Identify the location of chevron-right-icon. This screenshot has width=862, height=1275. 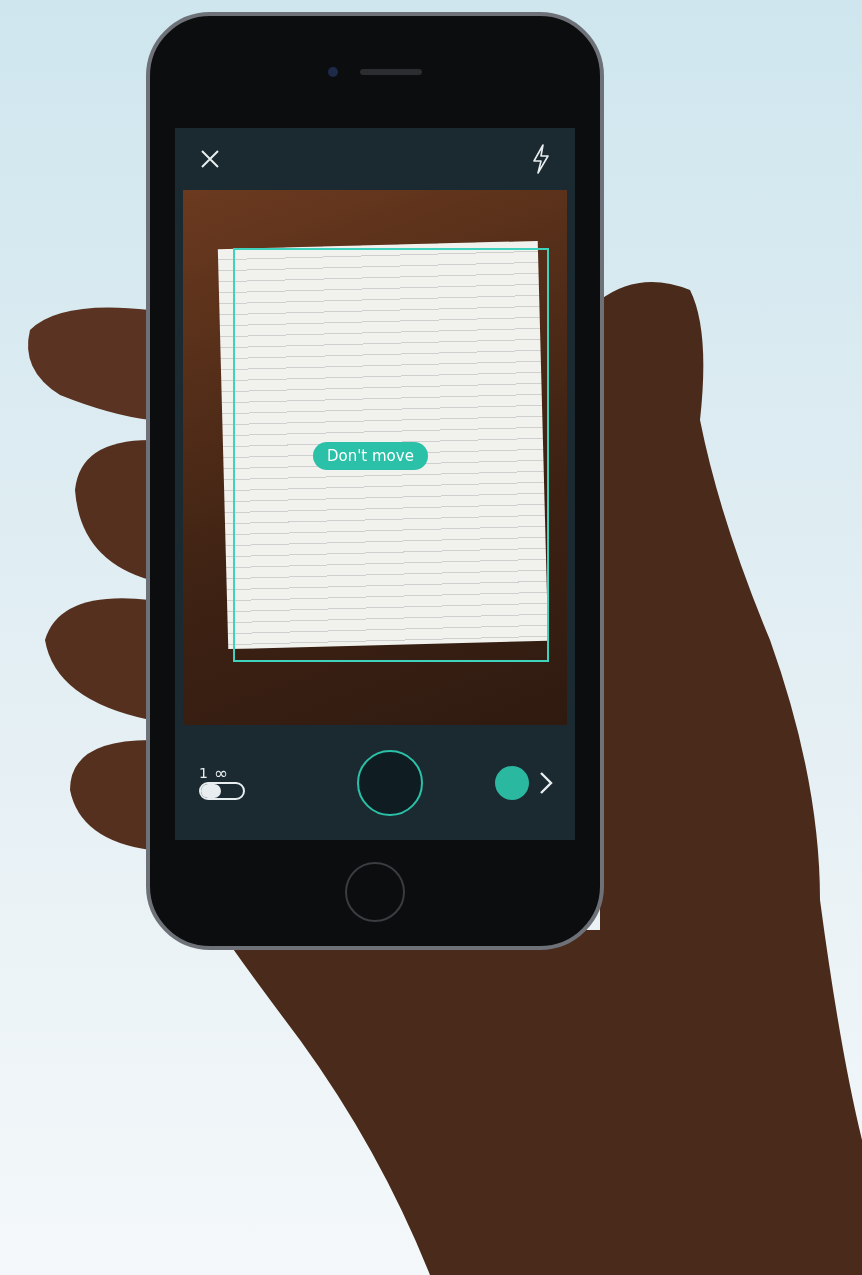
(546, 782).